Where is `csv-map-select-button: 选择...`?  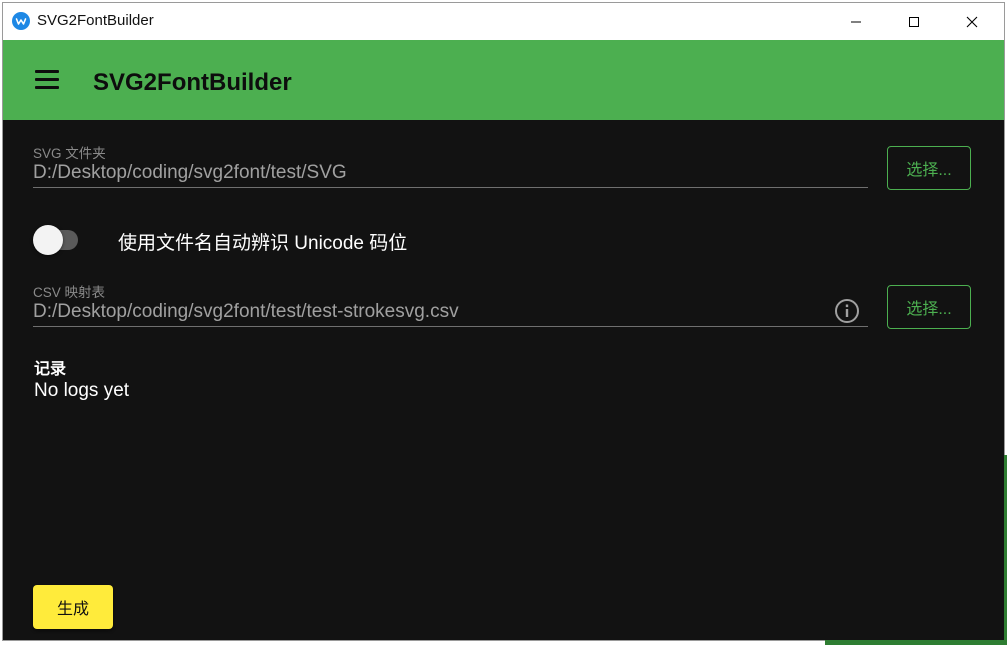
csv-map-select-button: 选择... is located at coordinates (929, 307).